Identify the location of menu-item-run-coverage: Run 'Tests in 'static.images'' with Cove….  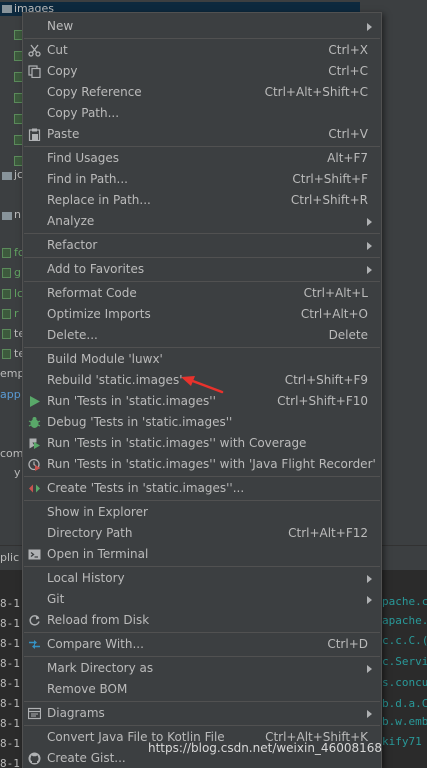
(202, 443).